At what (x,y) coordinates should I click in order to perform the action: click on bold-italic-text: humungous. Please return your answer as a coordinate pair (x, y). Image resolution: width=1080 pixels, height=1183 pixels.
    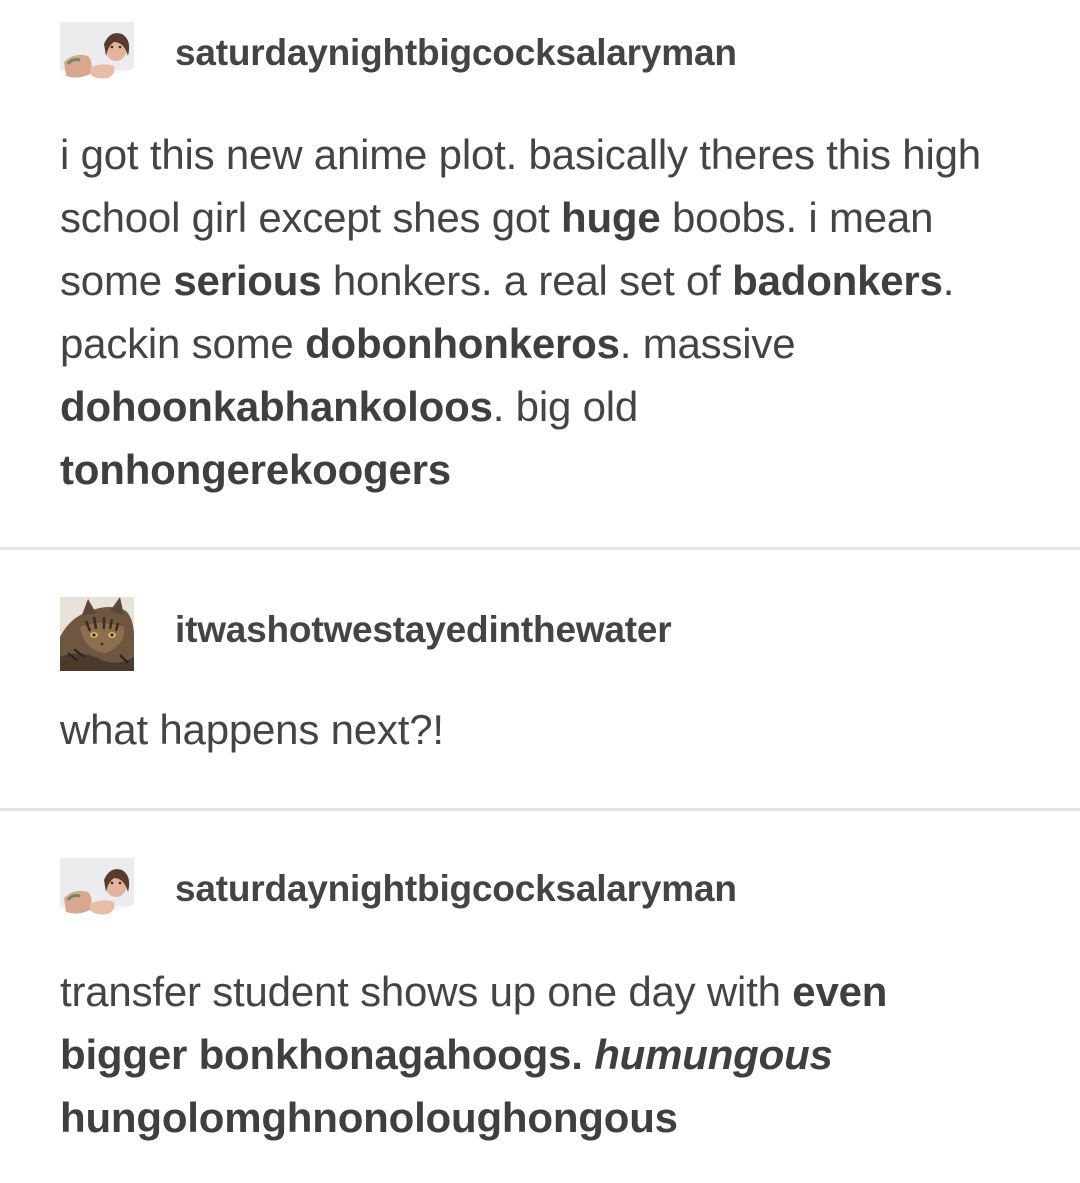
    Looking at the image, I should click on (713, 1054).